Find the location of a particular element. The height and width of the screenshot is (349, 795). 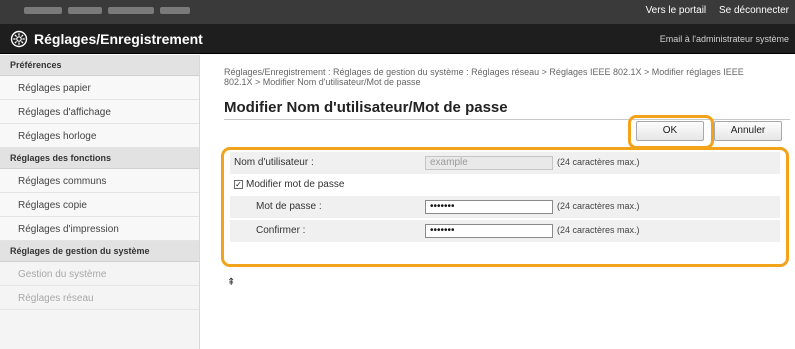

username-hint: (24 caractères max.) is located at coordinates (598, 162).